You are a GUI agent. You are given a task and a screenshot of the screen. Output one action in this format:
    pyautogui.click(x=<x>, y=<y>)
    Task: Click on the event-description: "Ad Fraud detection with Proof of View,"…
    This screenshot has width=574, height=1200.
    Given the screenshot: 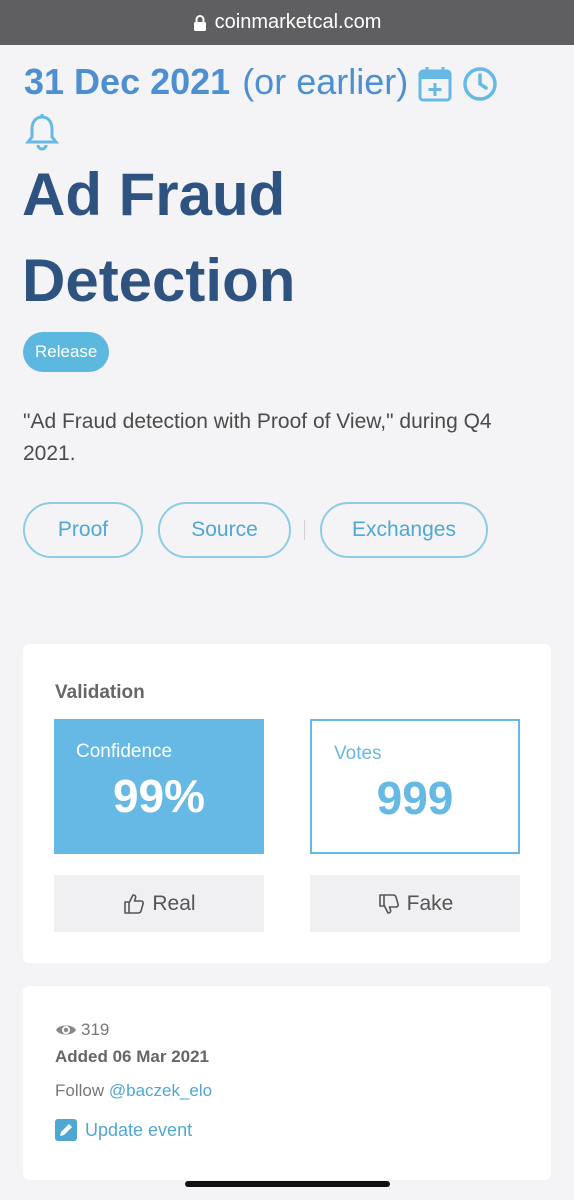 What is the action you would take?
    pyautogui.click(x=257, y=437)
    